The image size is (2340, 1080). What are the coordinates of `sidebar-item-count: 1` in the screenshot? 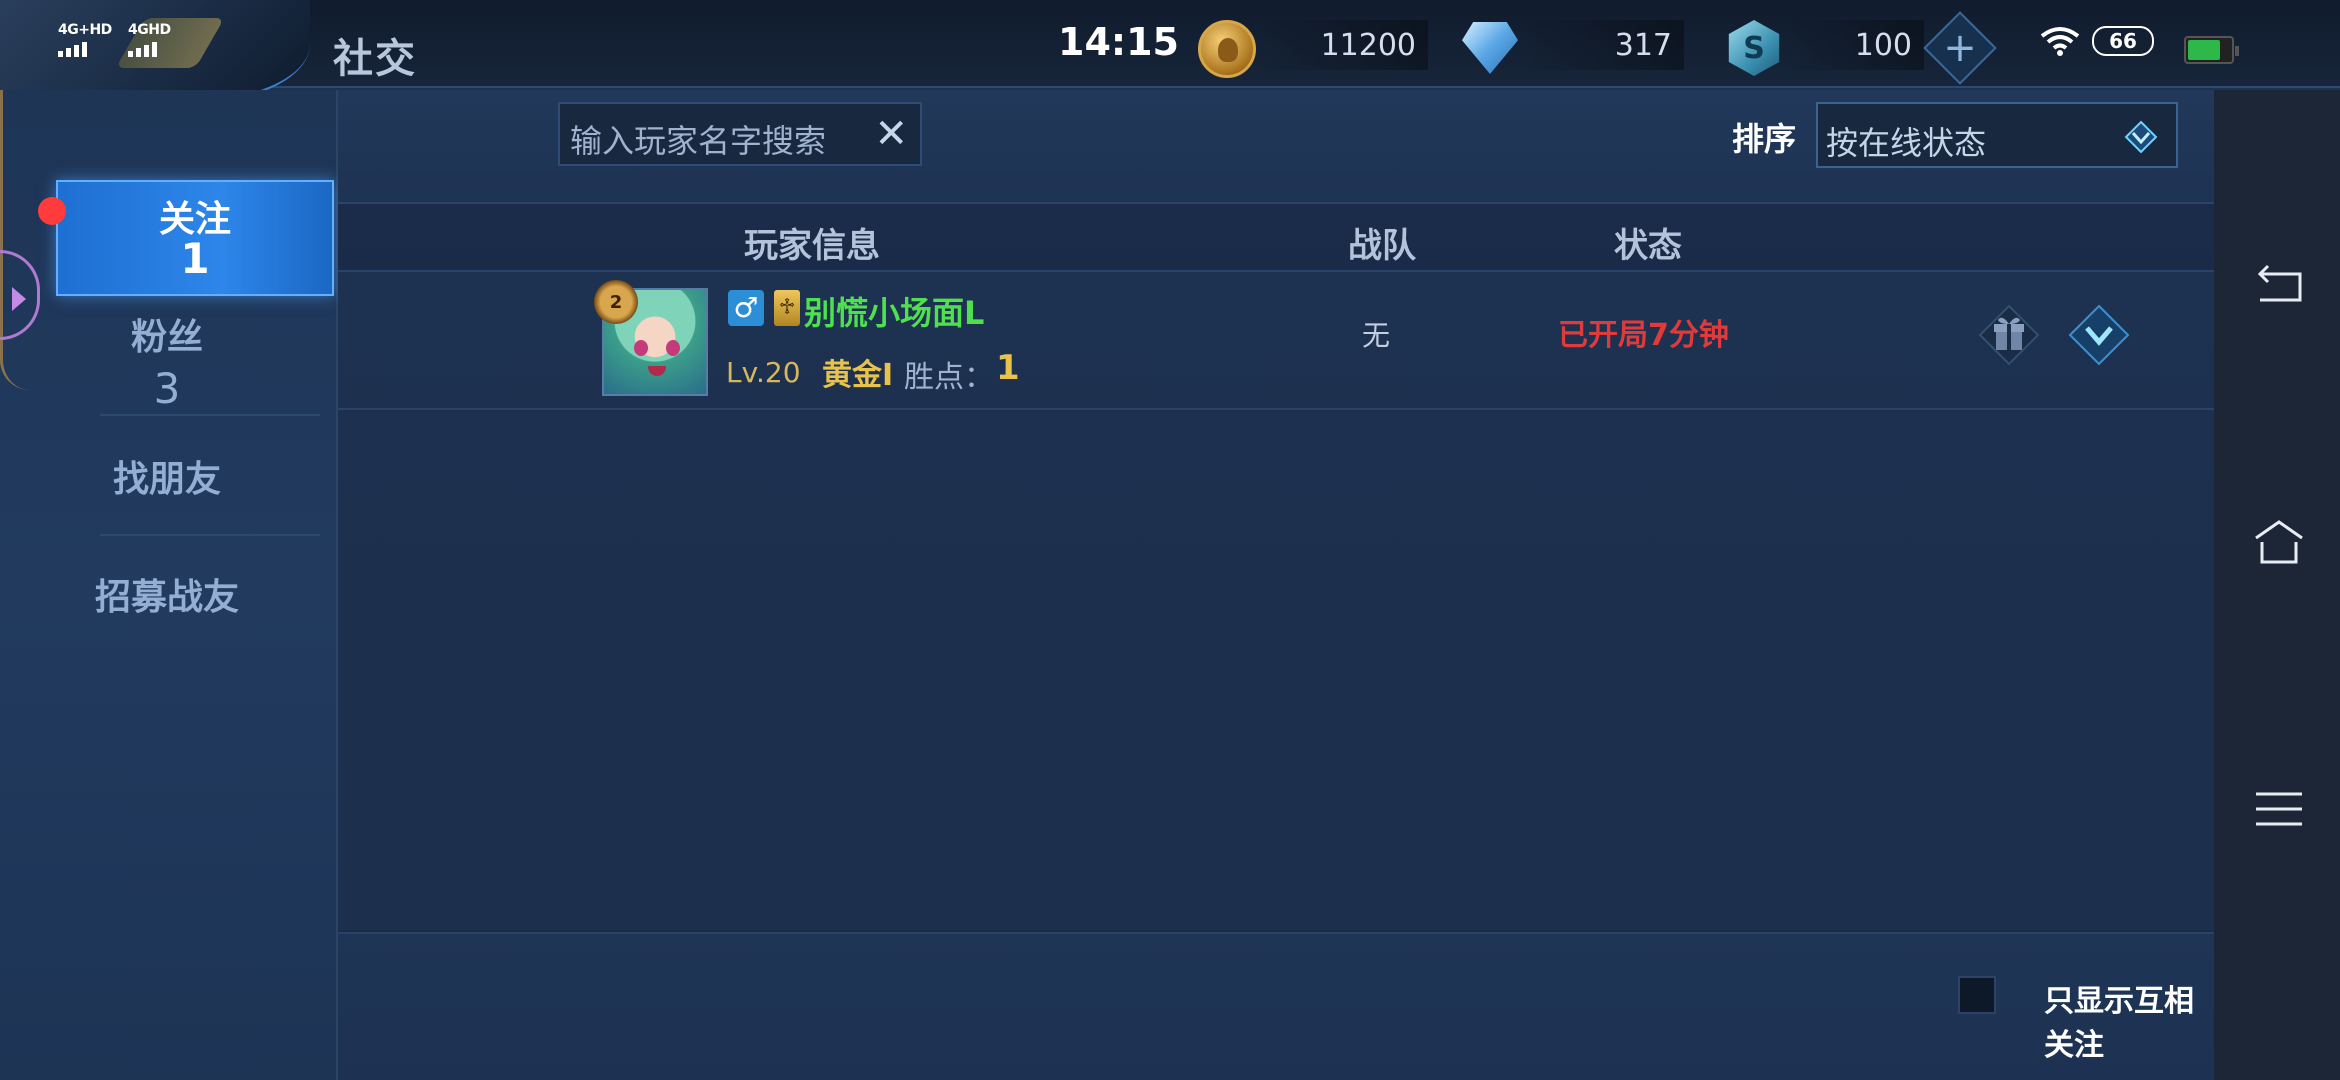 It's located at (195, 258).